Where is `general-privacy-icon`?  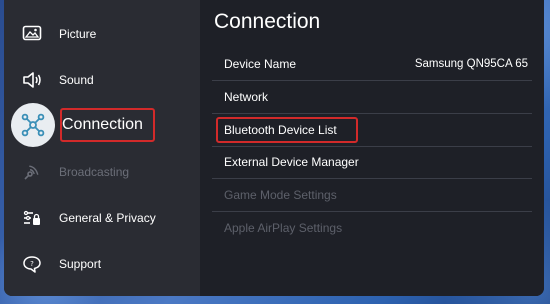 general-privacy-icon is located at coordinates (32, 218).